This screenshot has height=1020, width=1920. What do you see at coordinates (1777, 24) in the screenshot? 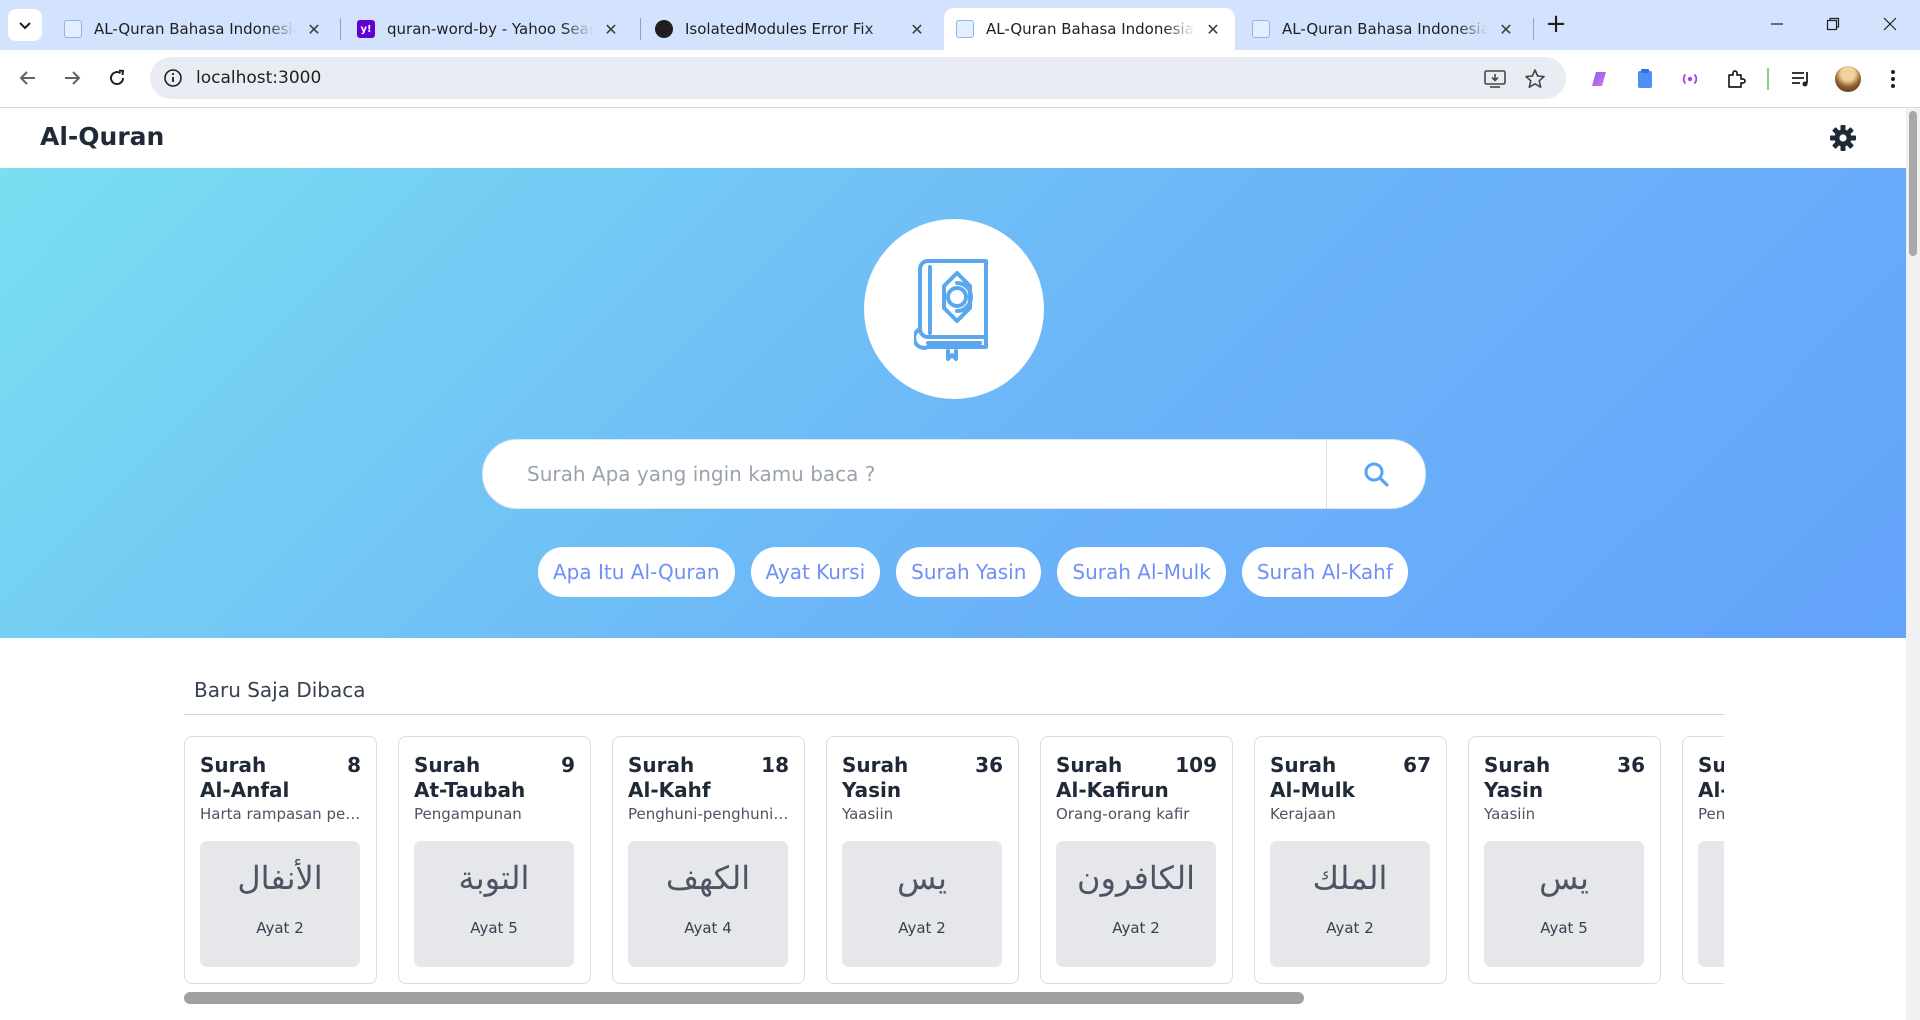
I see `minimize-icon` at bounding box center [1777, 24].